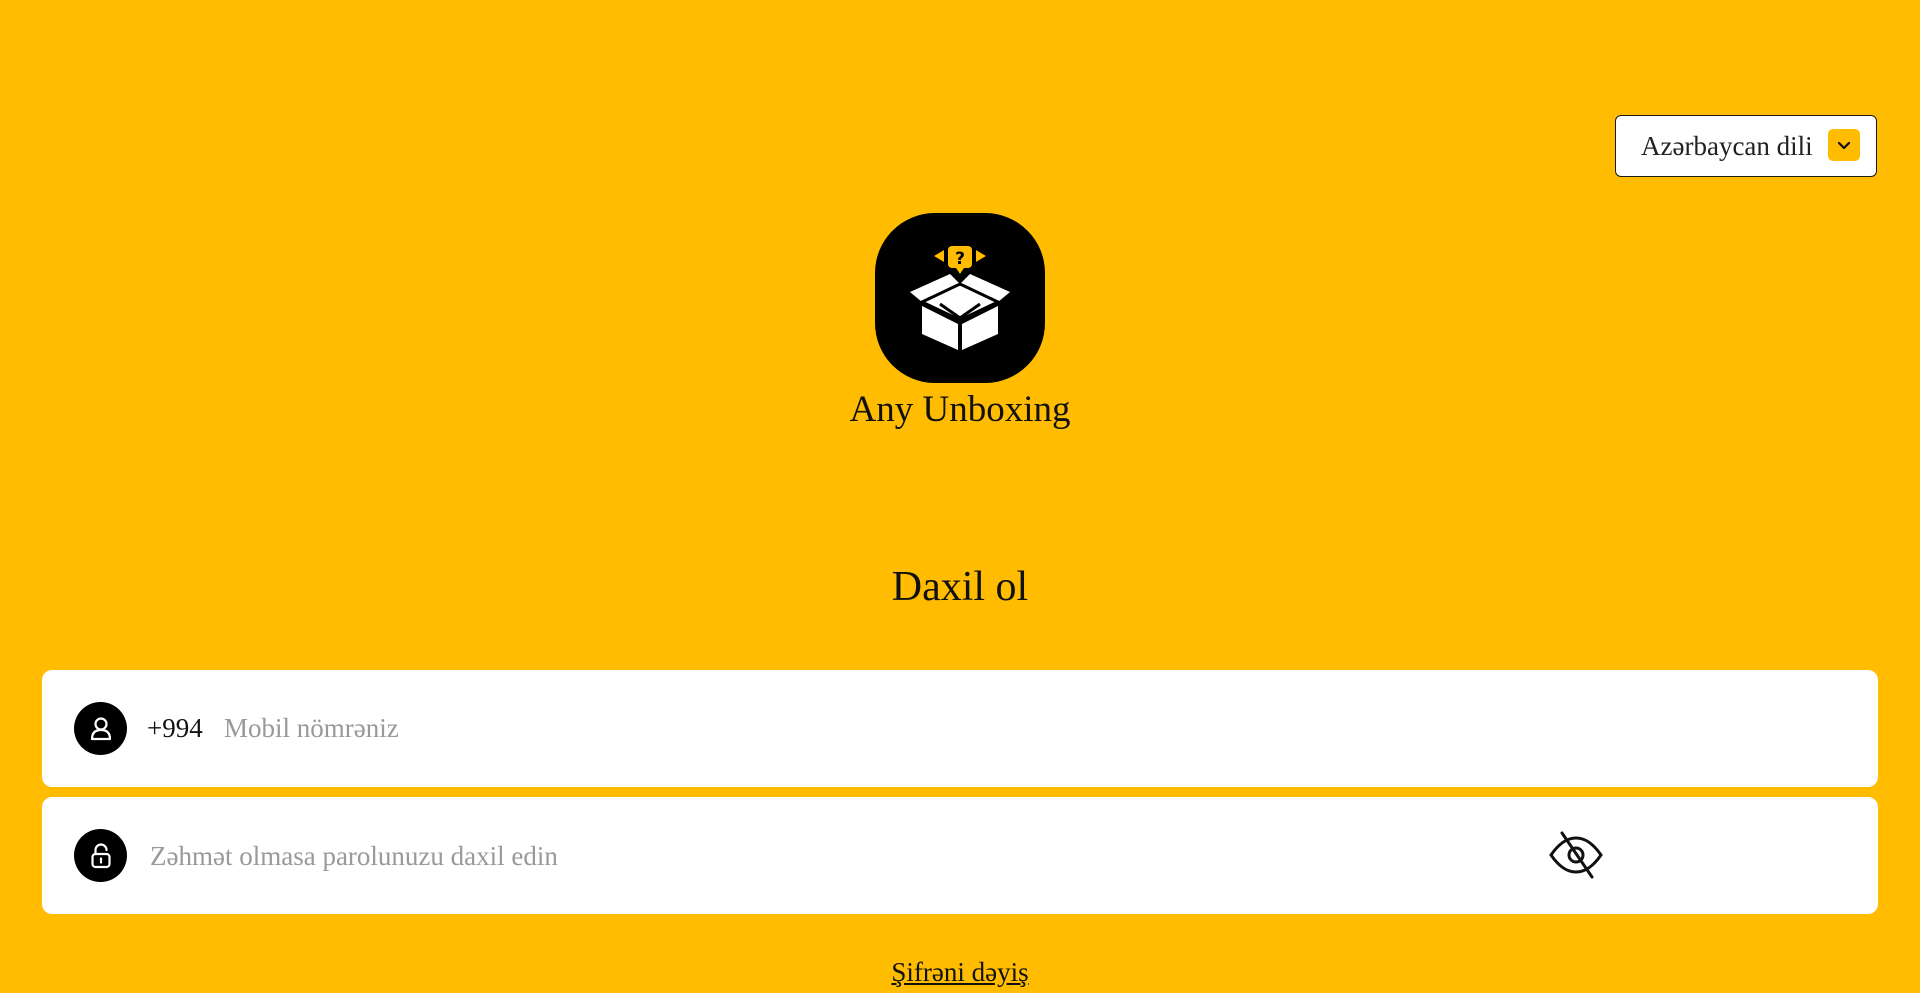  I want to click on chevron-down-icon, so click(1844, 145).